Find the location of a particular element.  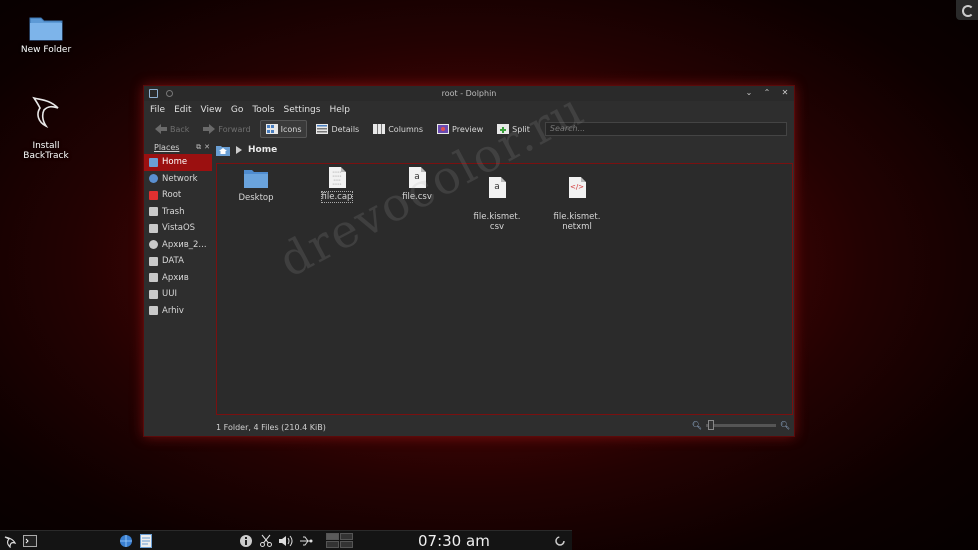

chevron-right-icon is located at coordinates (239, 150).